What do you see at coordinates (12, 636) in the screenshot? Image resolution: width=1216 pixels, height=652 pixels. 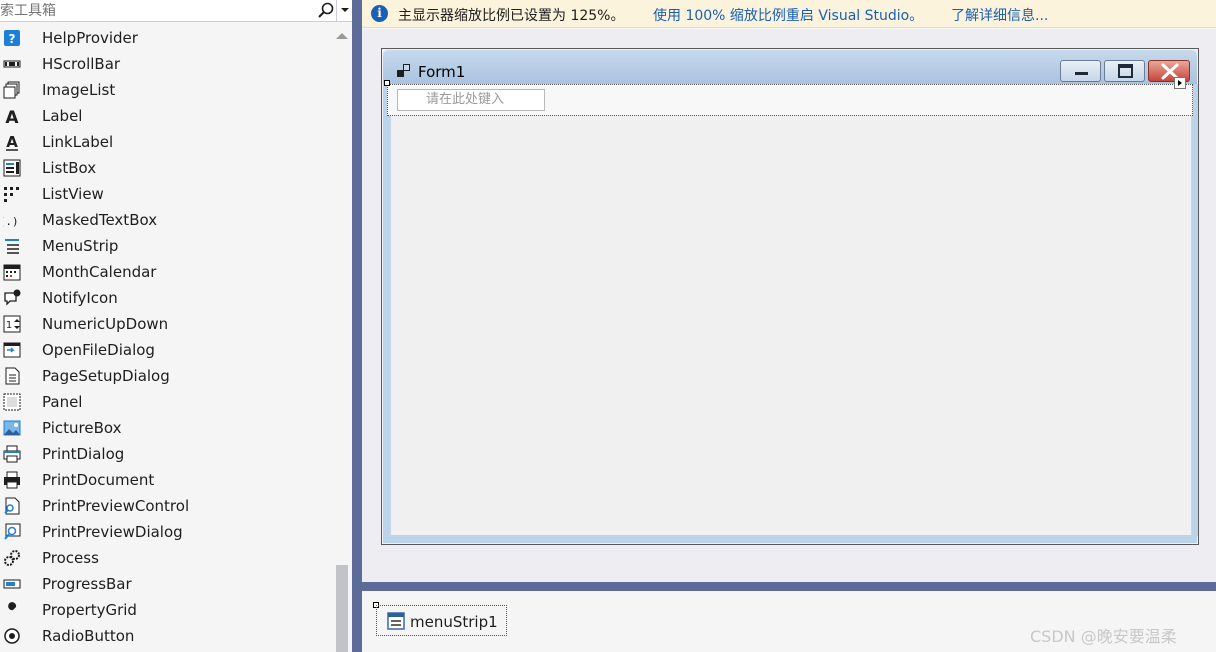 I see `radiobutton-icon` at bounding box center [12, 636].